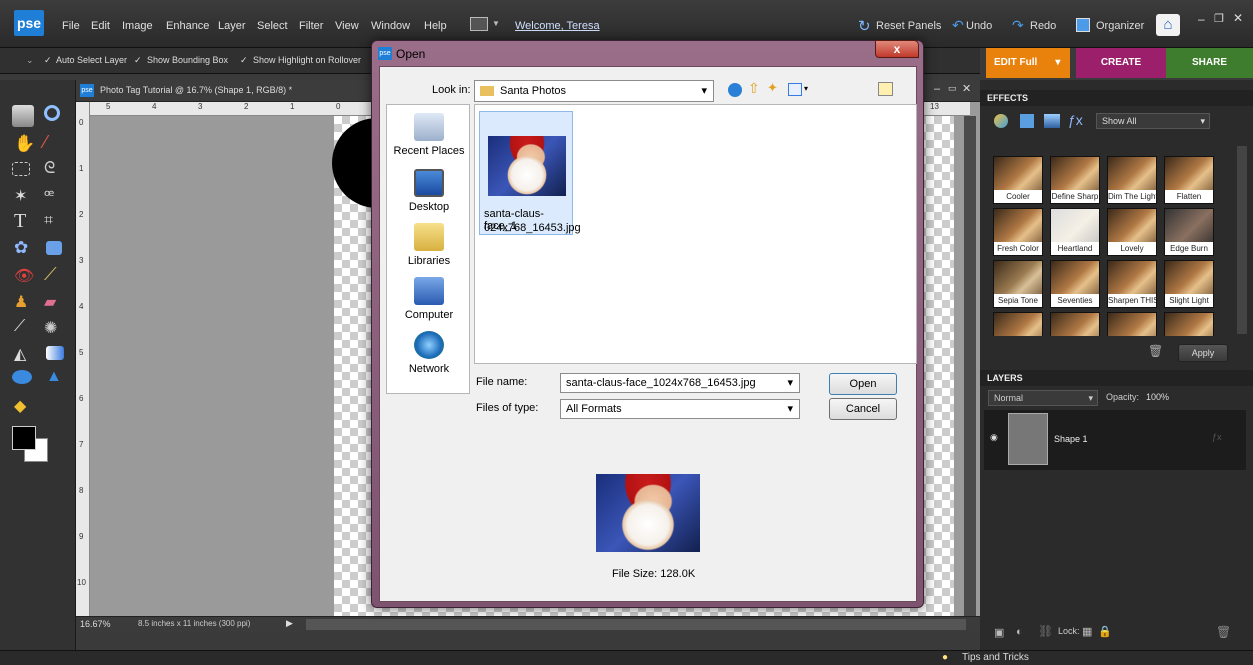  What do you see at coordinates (1043, 398) in the screenshot?
I see `blend-mode-select: Normal ▾` at bounding box center [1043, 398].